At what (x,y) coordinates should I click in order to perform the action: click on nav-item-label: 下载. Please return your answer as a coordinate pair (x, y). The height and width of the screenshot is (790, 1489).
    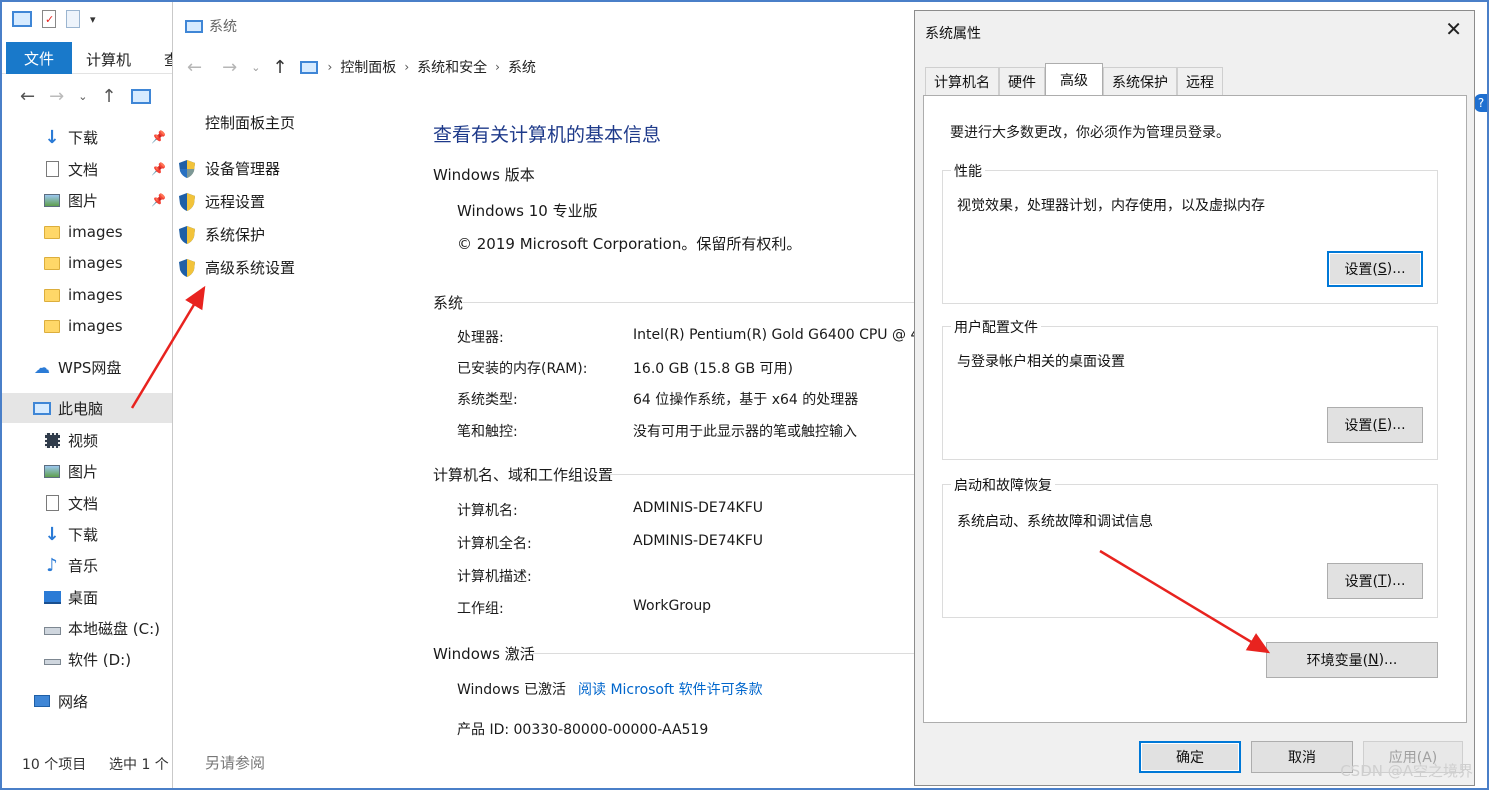
    Looking at the image, I should click on (83, 137).